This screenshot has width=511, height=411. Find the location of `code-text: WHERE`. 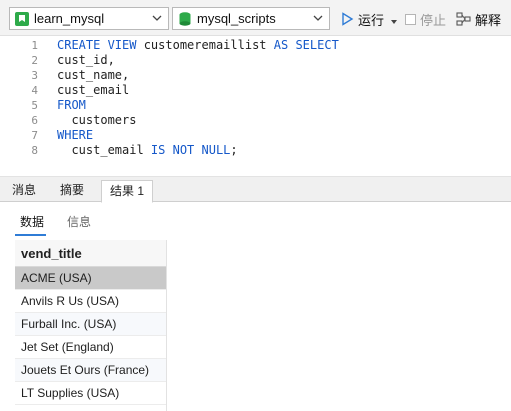

code-text: WHERE is located at coordinates (75, 135).